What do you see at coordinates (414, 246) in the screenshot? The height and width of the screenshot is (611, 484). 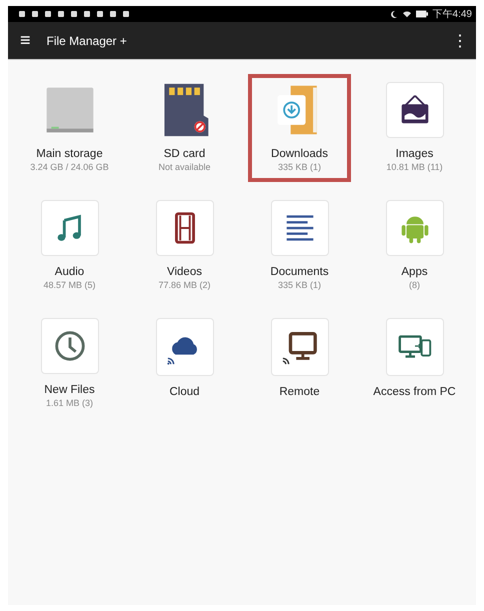 I see `category-item: Apps (8)` at bounding box center [414, 246].